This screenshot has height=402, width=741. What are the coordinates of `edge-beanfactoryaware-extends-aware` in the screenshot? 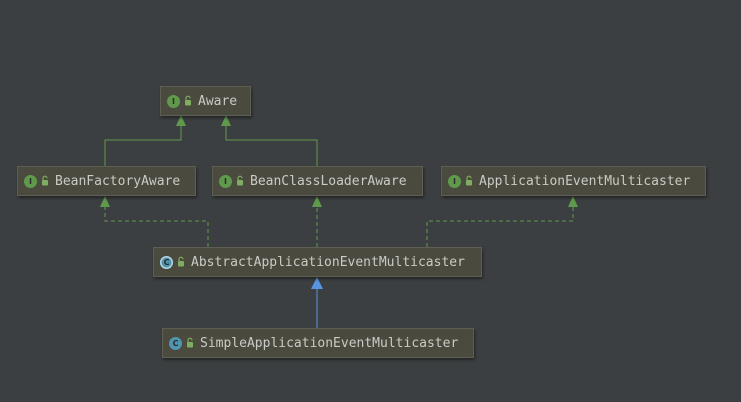 It's located at (143, 146).